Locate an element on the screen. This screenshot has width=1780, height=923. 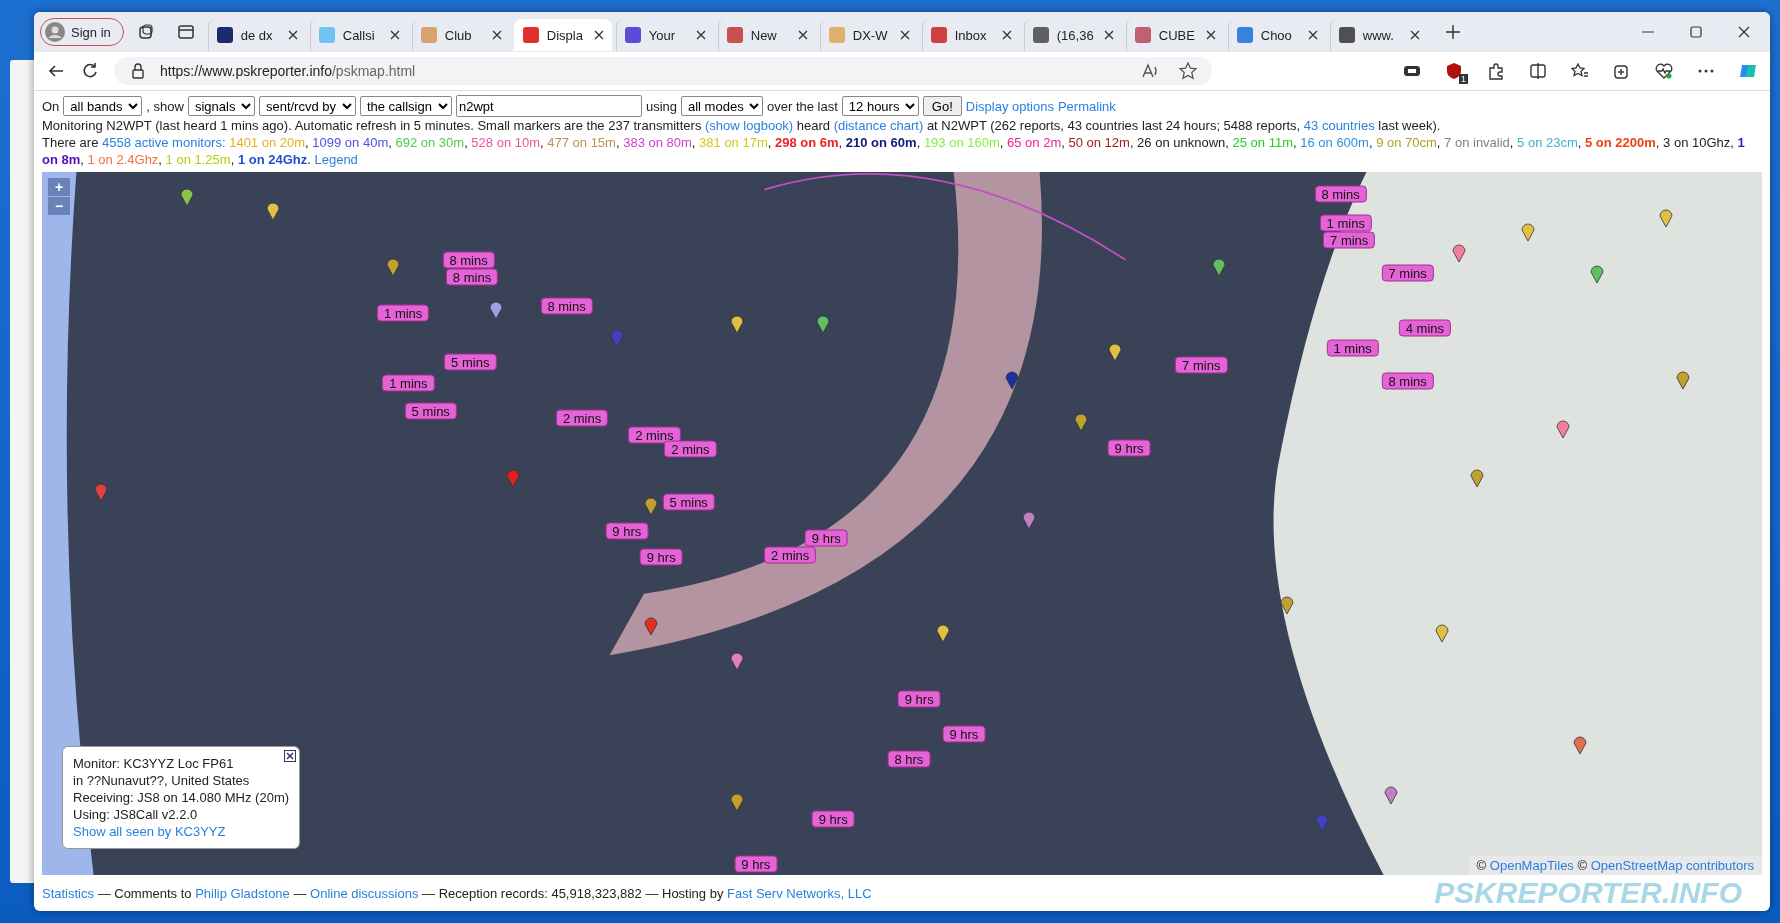
browser-tab: CUBE is located at coordinates (1174, 35).